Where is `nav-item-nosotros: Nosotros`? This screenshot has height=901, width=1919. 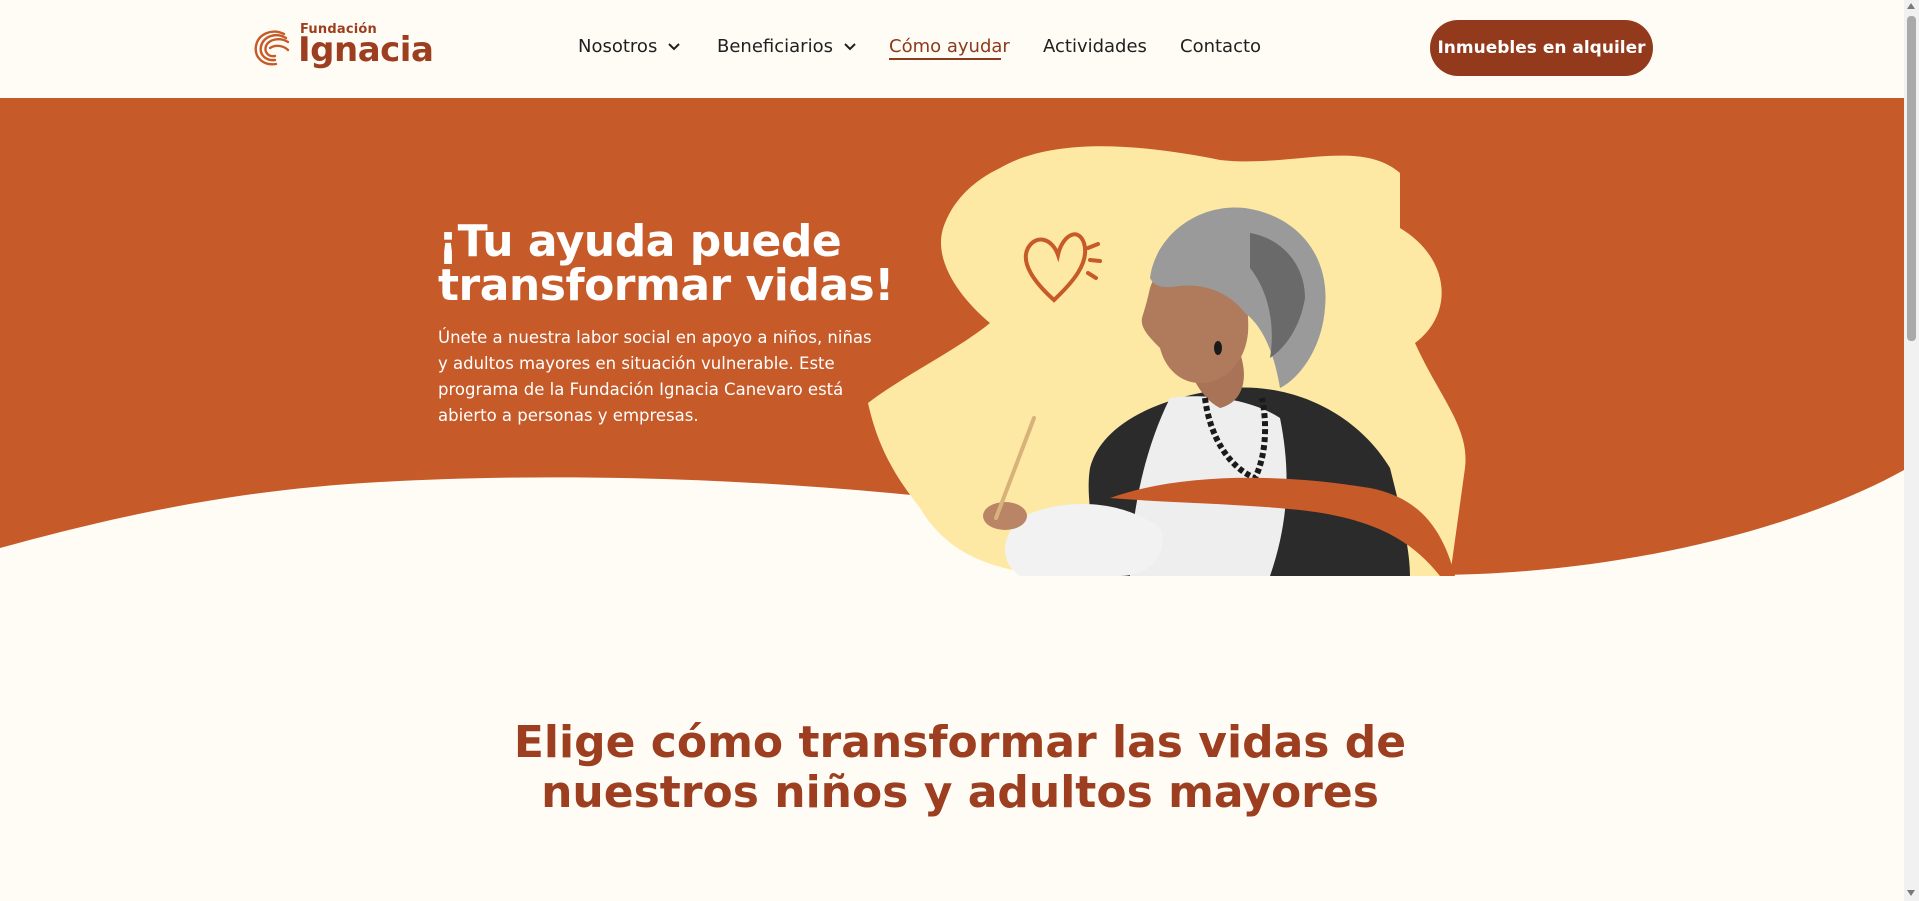
nav-item-nosotros: Nosotros is located at coordinates (629, 46).